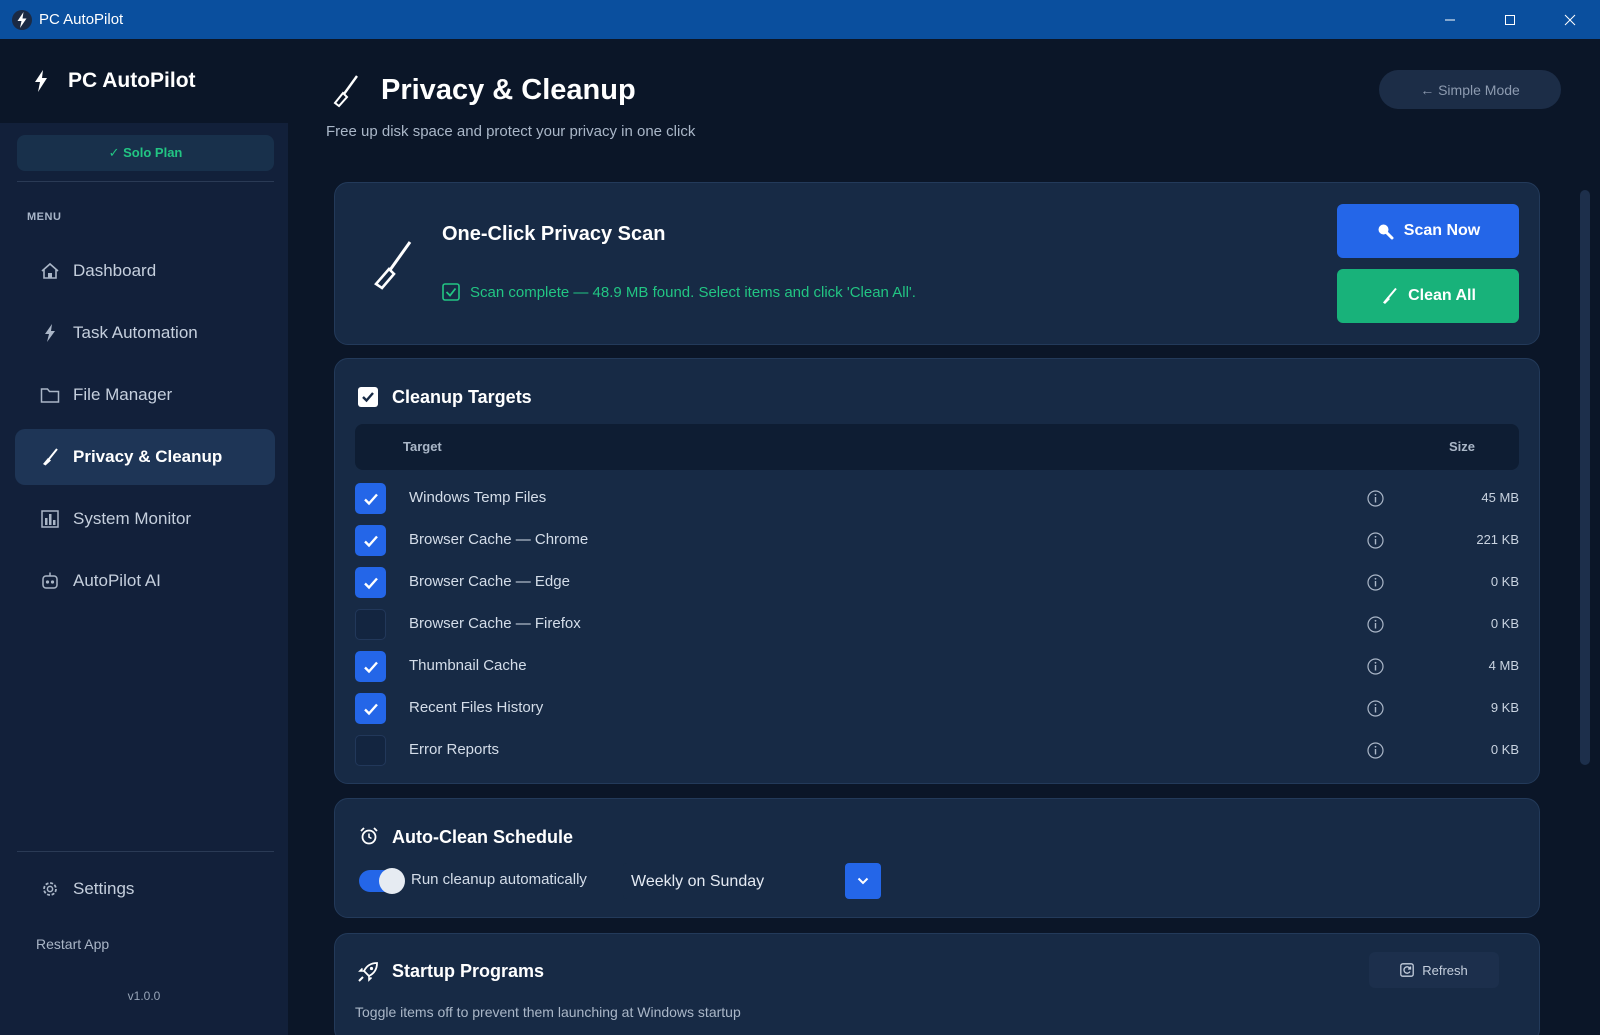  I want to click on sidebar-item-file-manager: File Manager, so click(145, 395).